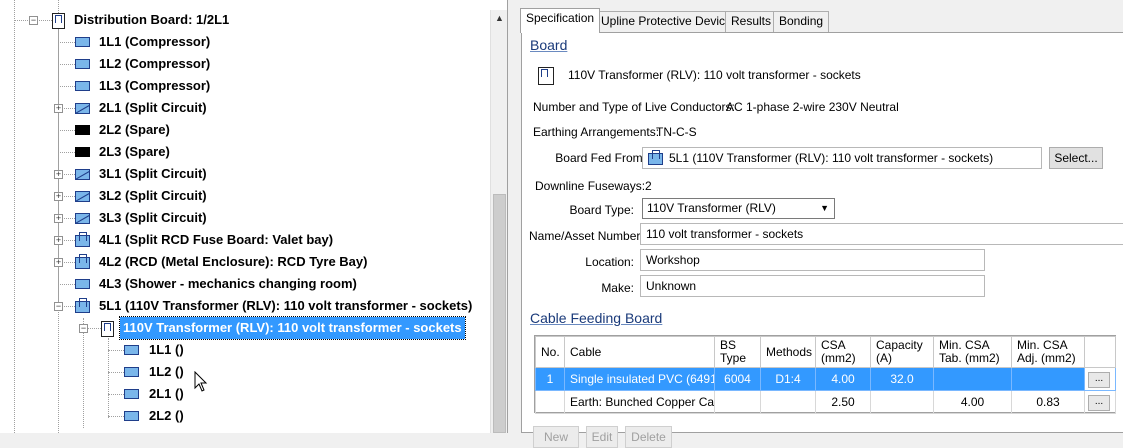  Describe the element at coordinates (812, 260) in the screenshot. I see `location-field: Workshop` at that location.